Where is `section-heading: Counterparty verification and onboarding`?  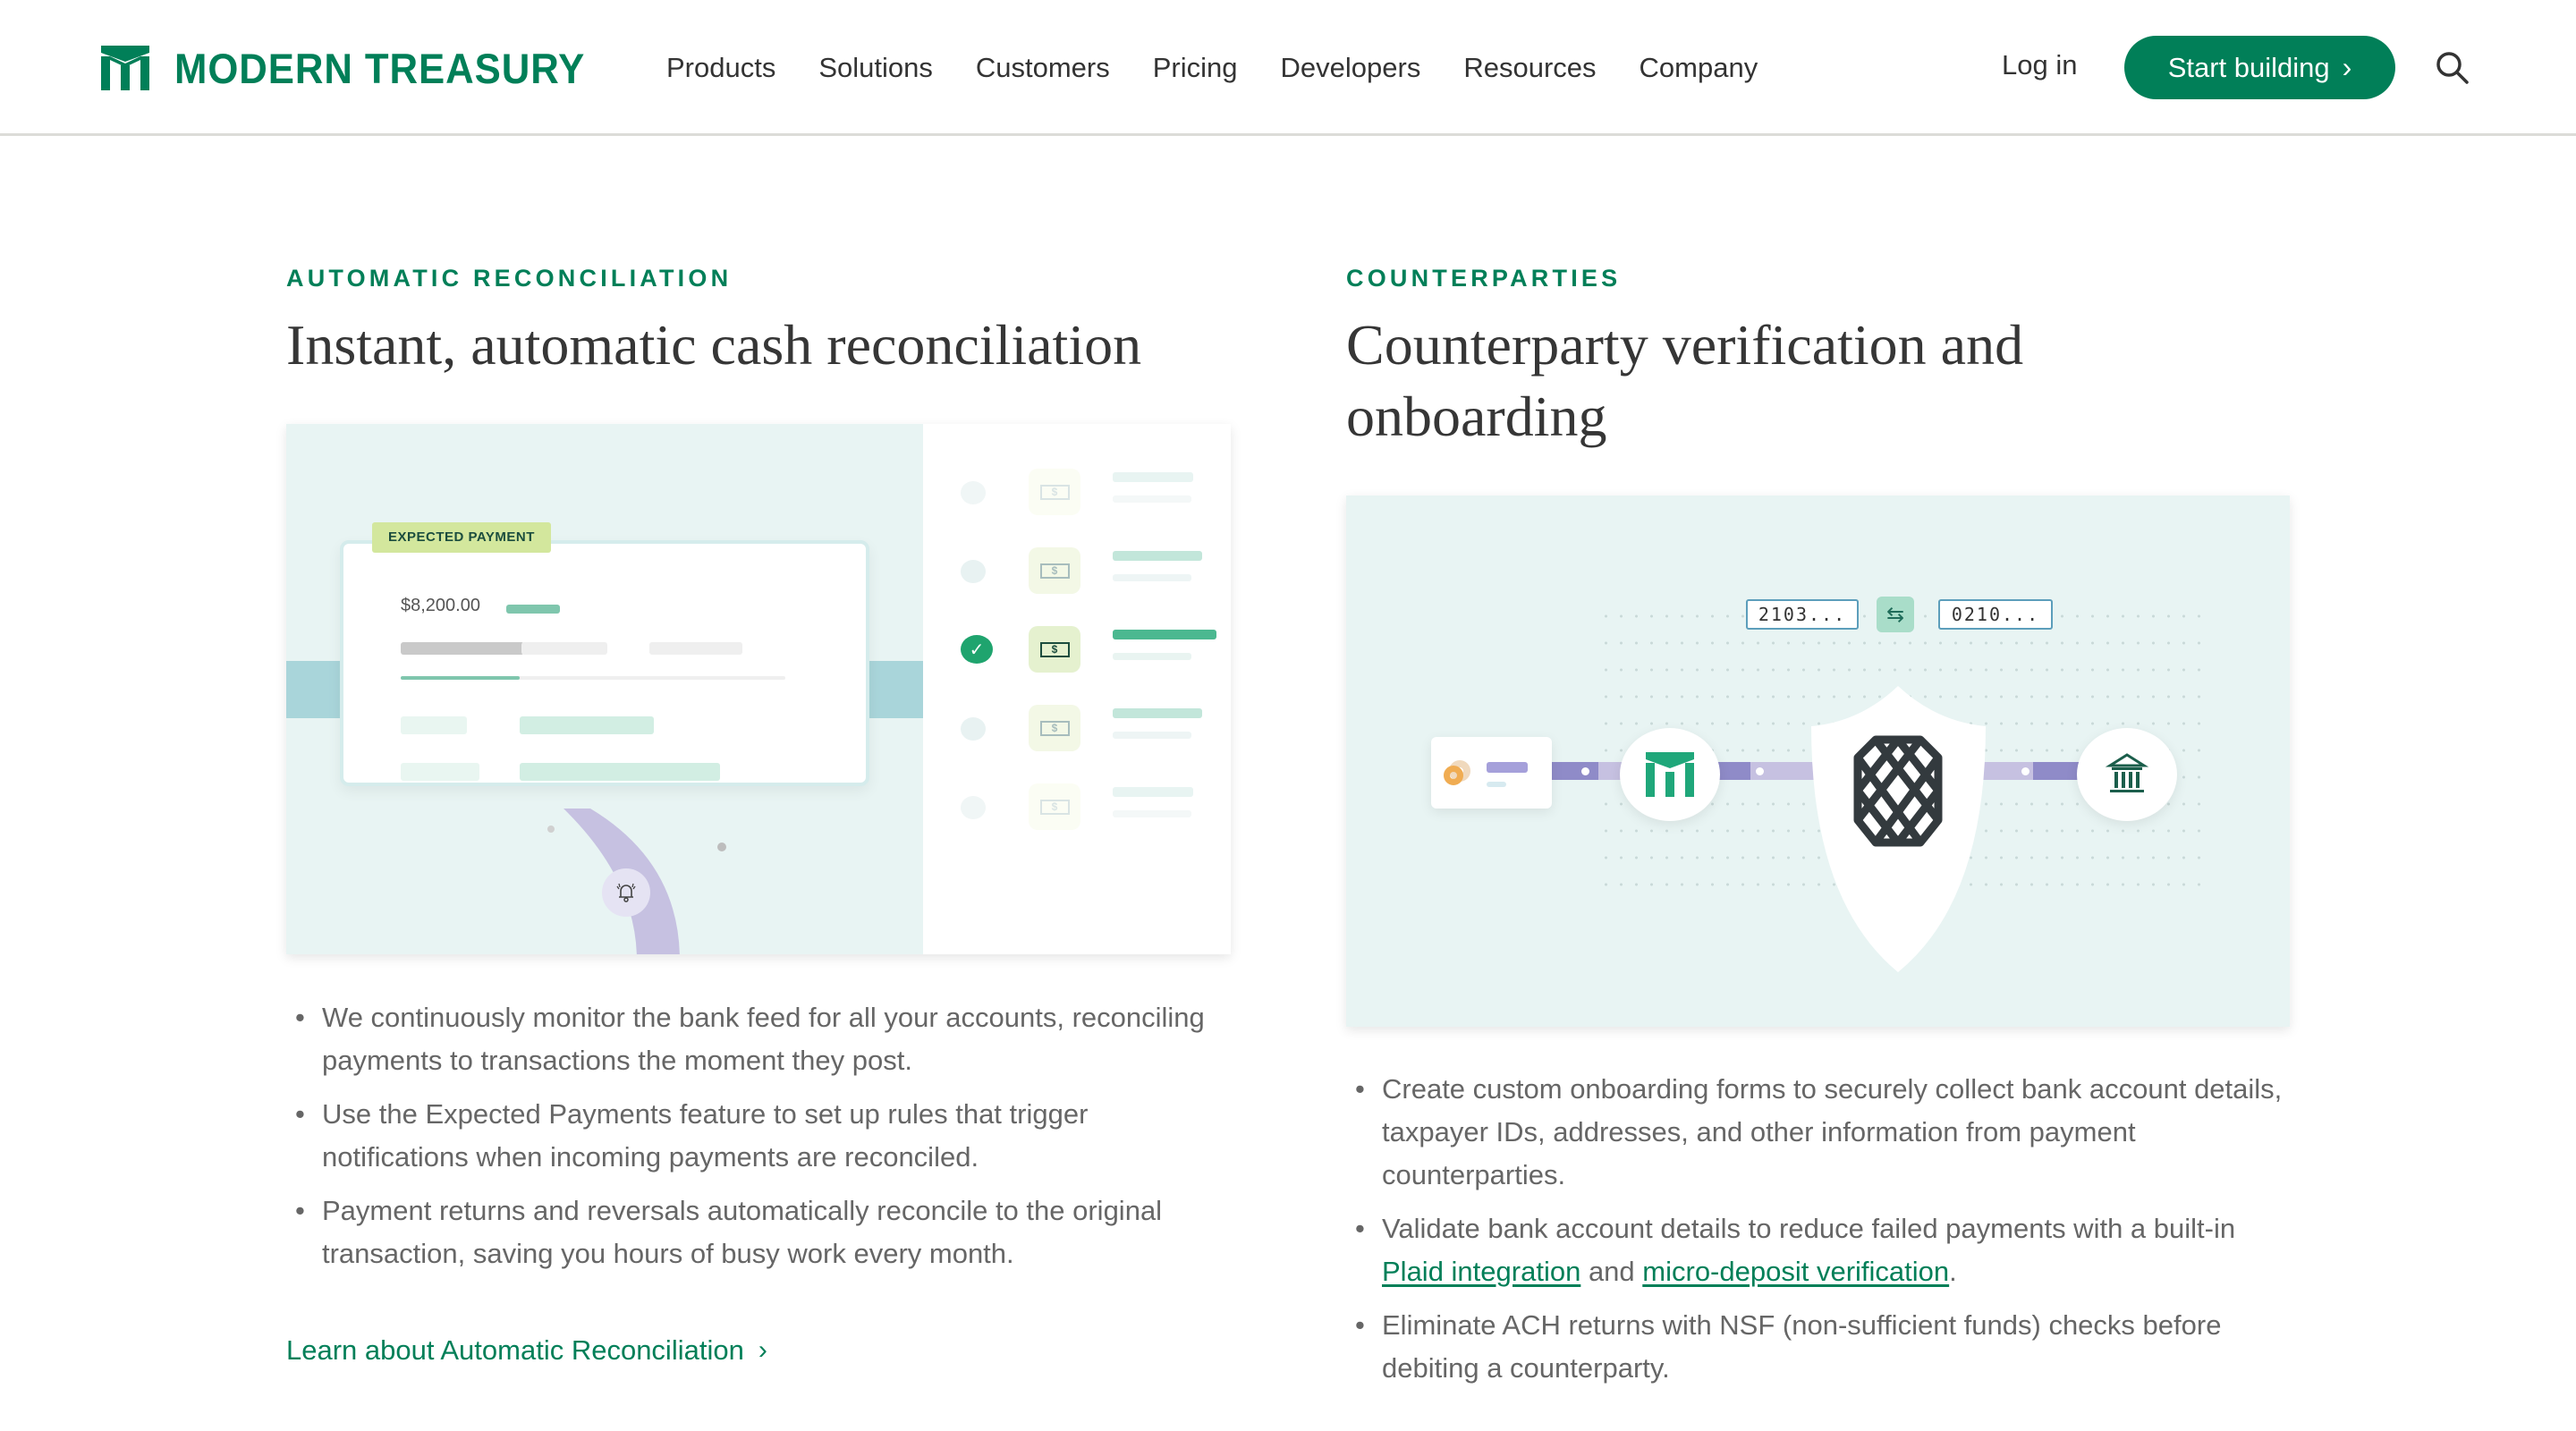 section-heading: Counterparty verification and onboarding is located at coordinates (1685, 381).